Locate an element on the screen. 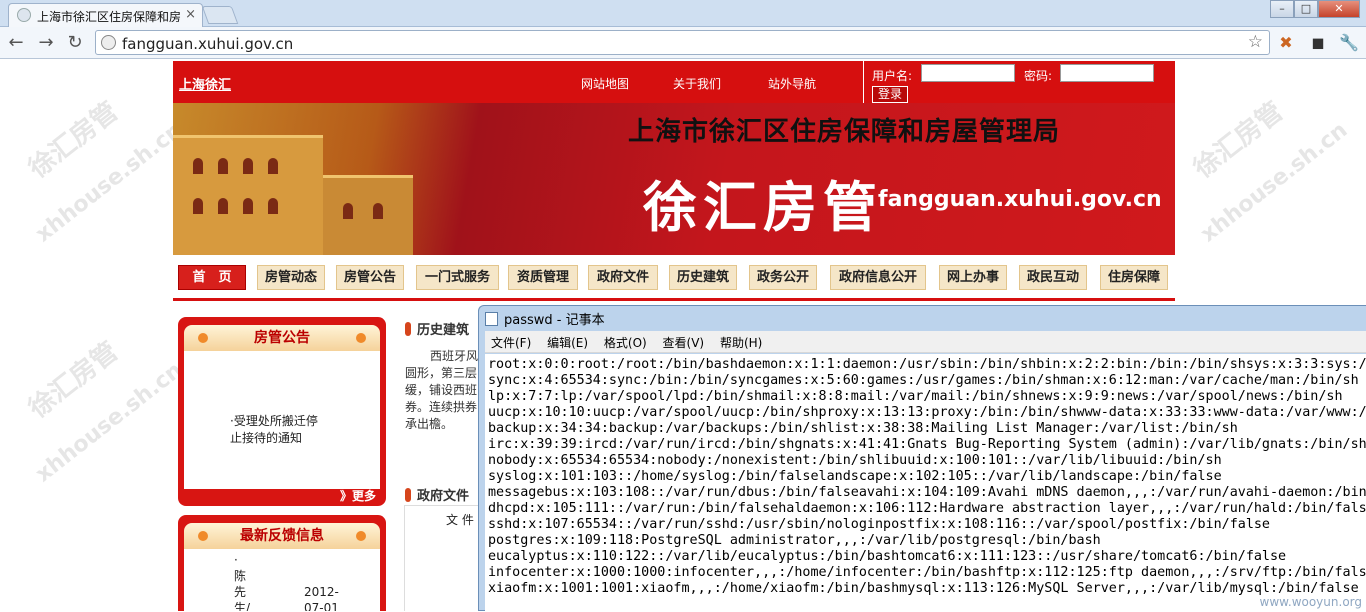 This screenshot has width=1366, height=612. login-button: 登录 is located at coordinates (890, 94).